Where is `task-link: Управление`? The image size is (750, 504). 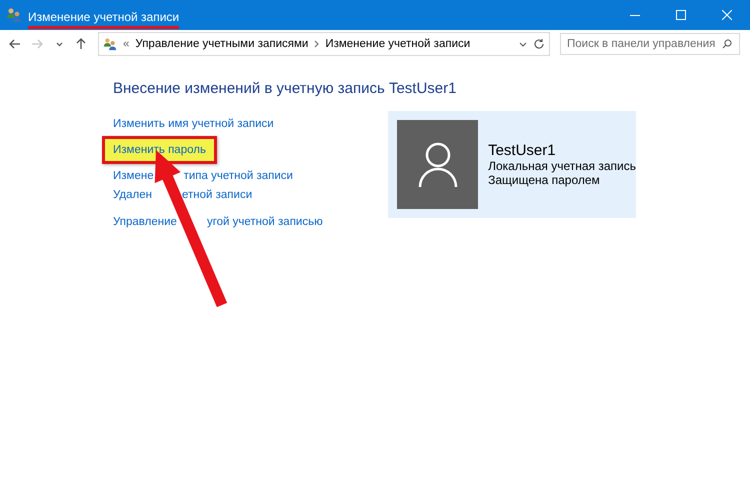 task-link: Управление is located at coordinates (145, 222).